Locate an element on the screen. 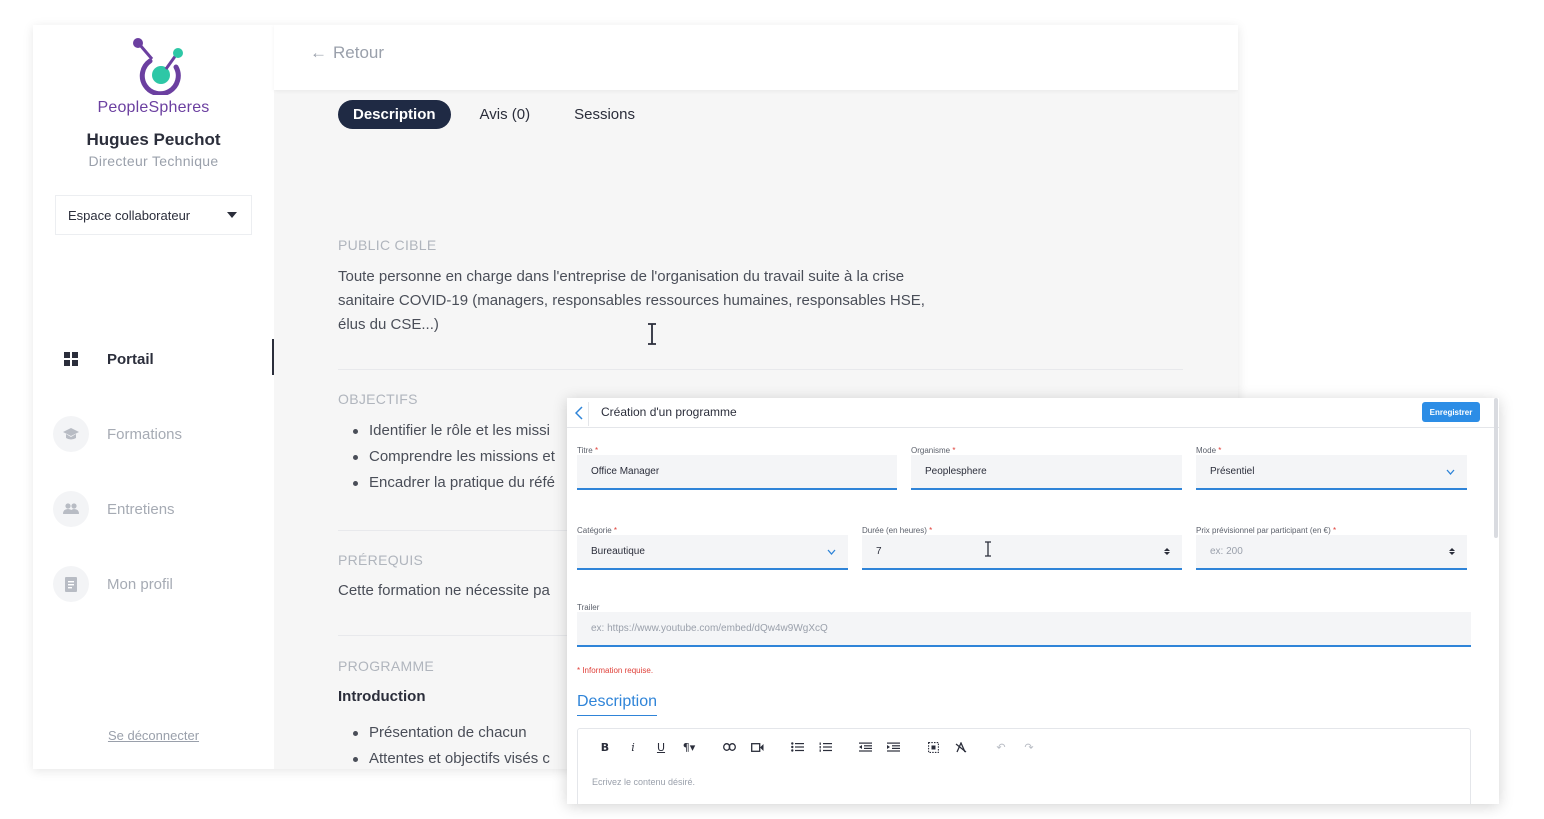  sidebar-item-portail: Portail is located at coordinates (163, 359).